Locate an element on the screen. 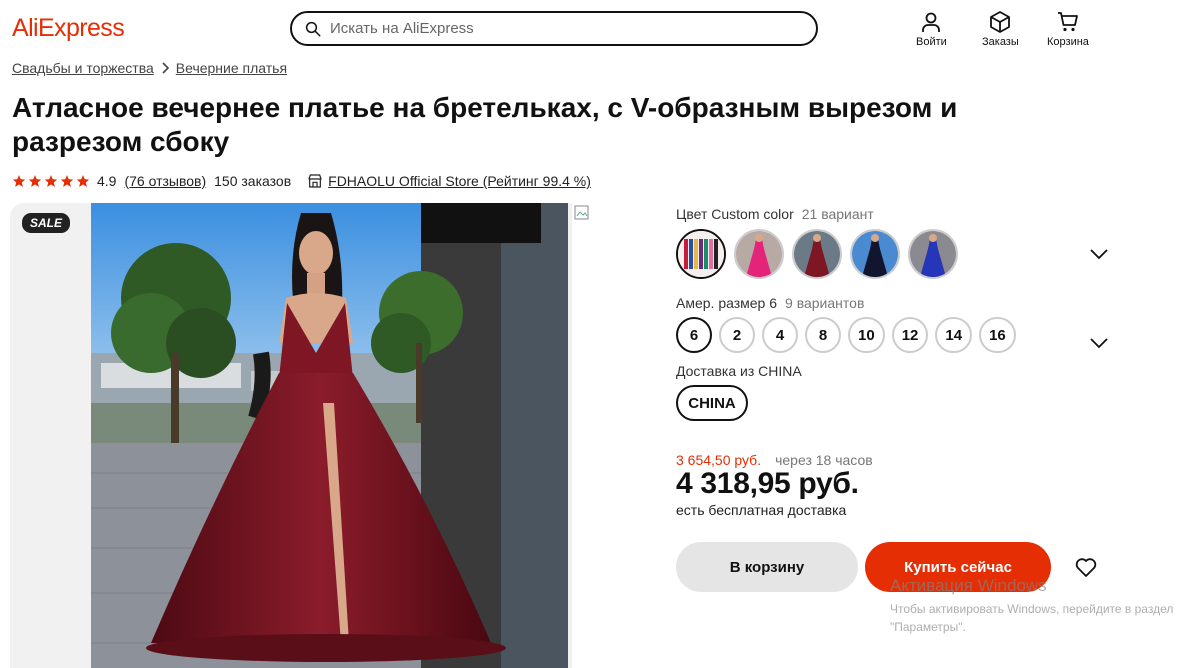 Image resolution: width=1200 pixels, height=668 pixels. color-swatch-navy is located at coordinates (875, 254).